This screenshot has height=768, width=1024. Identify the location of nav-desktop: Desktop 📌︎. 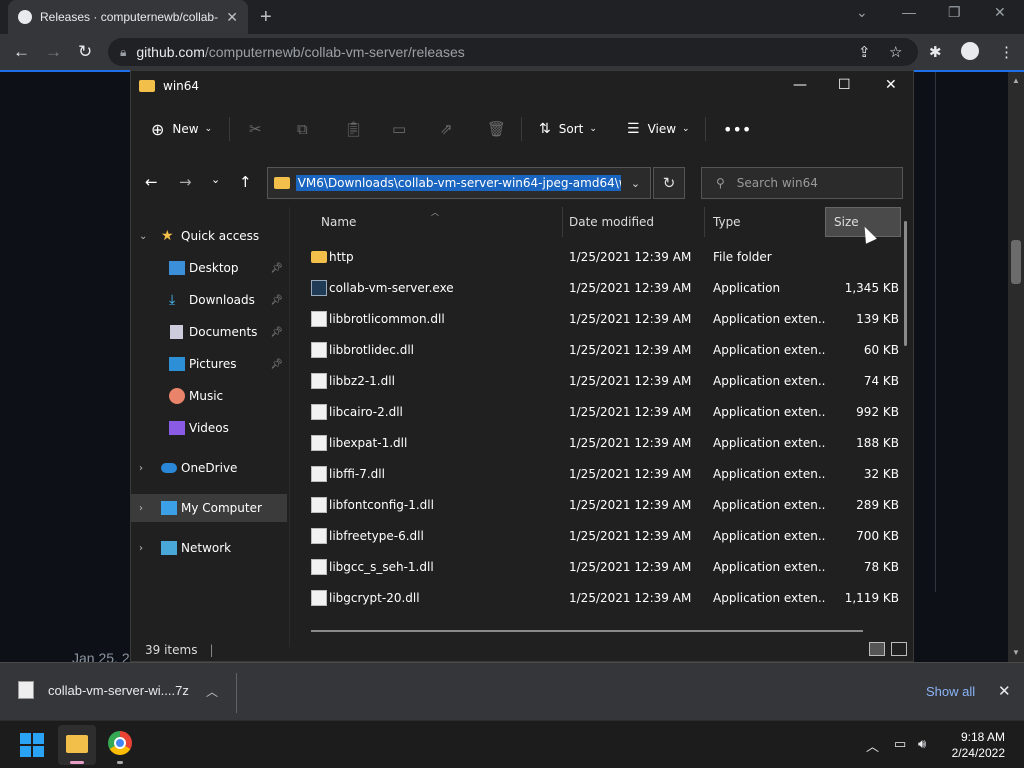
(209, 268).